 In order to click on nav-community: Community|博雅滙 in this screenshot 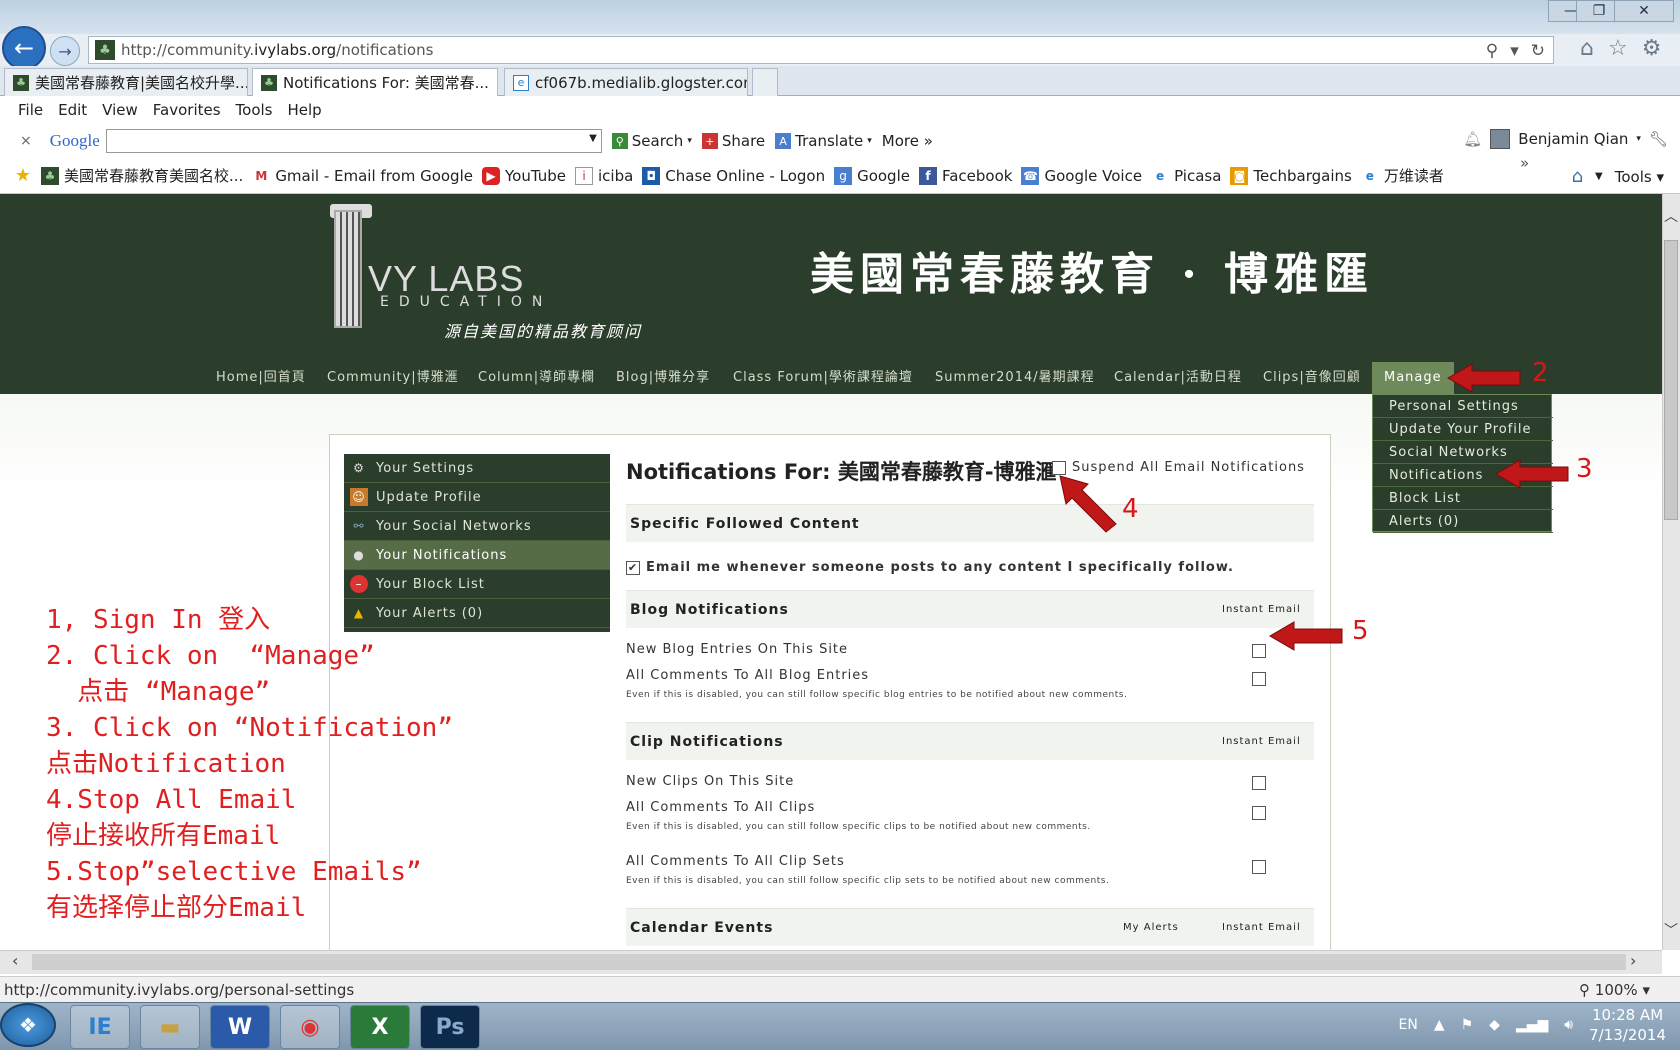, I will do `click(393, 378)`.